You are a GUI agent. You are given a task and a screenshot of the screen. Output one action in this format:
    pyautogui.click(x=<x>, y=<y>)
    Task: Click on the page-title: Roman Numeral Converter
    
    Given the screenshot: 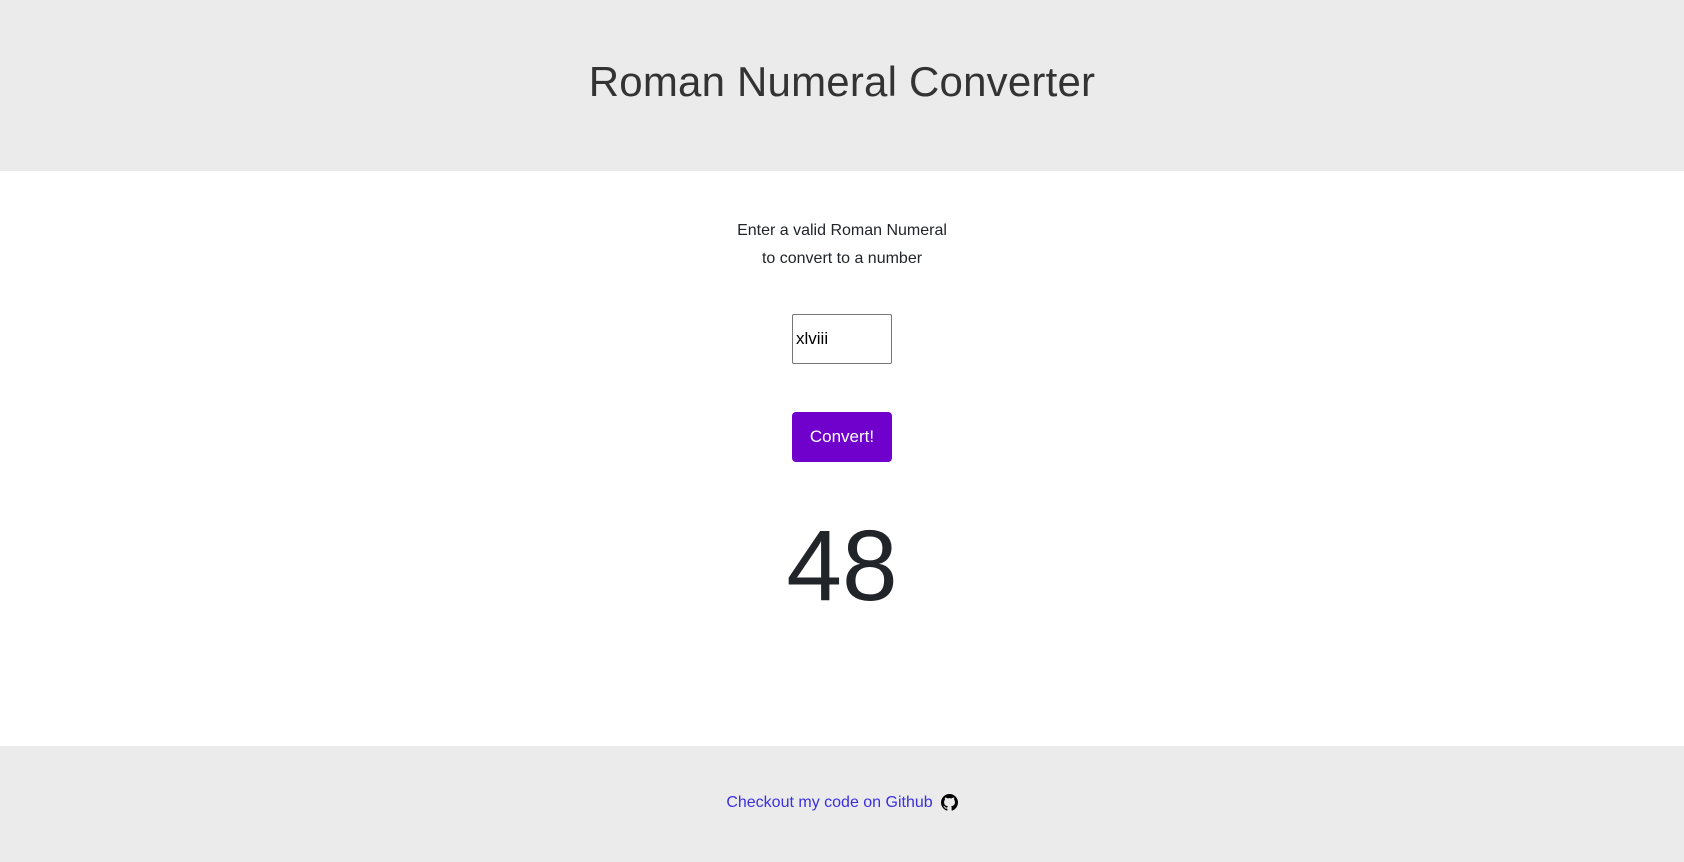 What is the action you would take?
    pyautogui.click(x=842, y=81)
    